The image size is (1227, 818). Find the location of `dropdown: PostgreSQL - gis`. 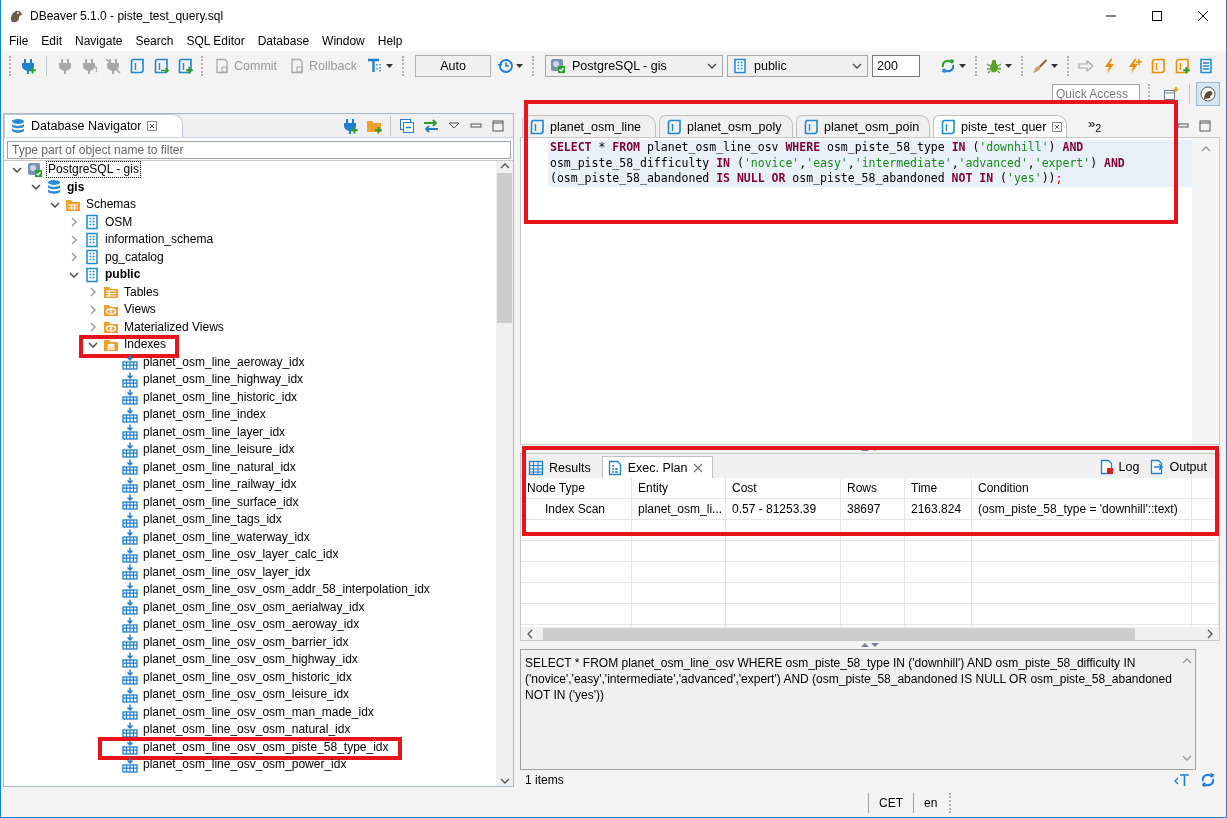

dropdown: PostgreSQL - gis is located at coordinates (634, 65).